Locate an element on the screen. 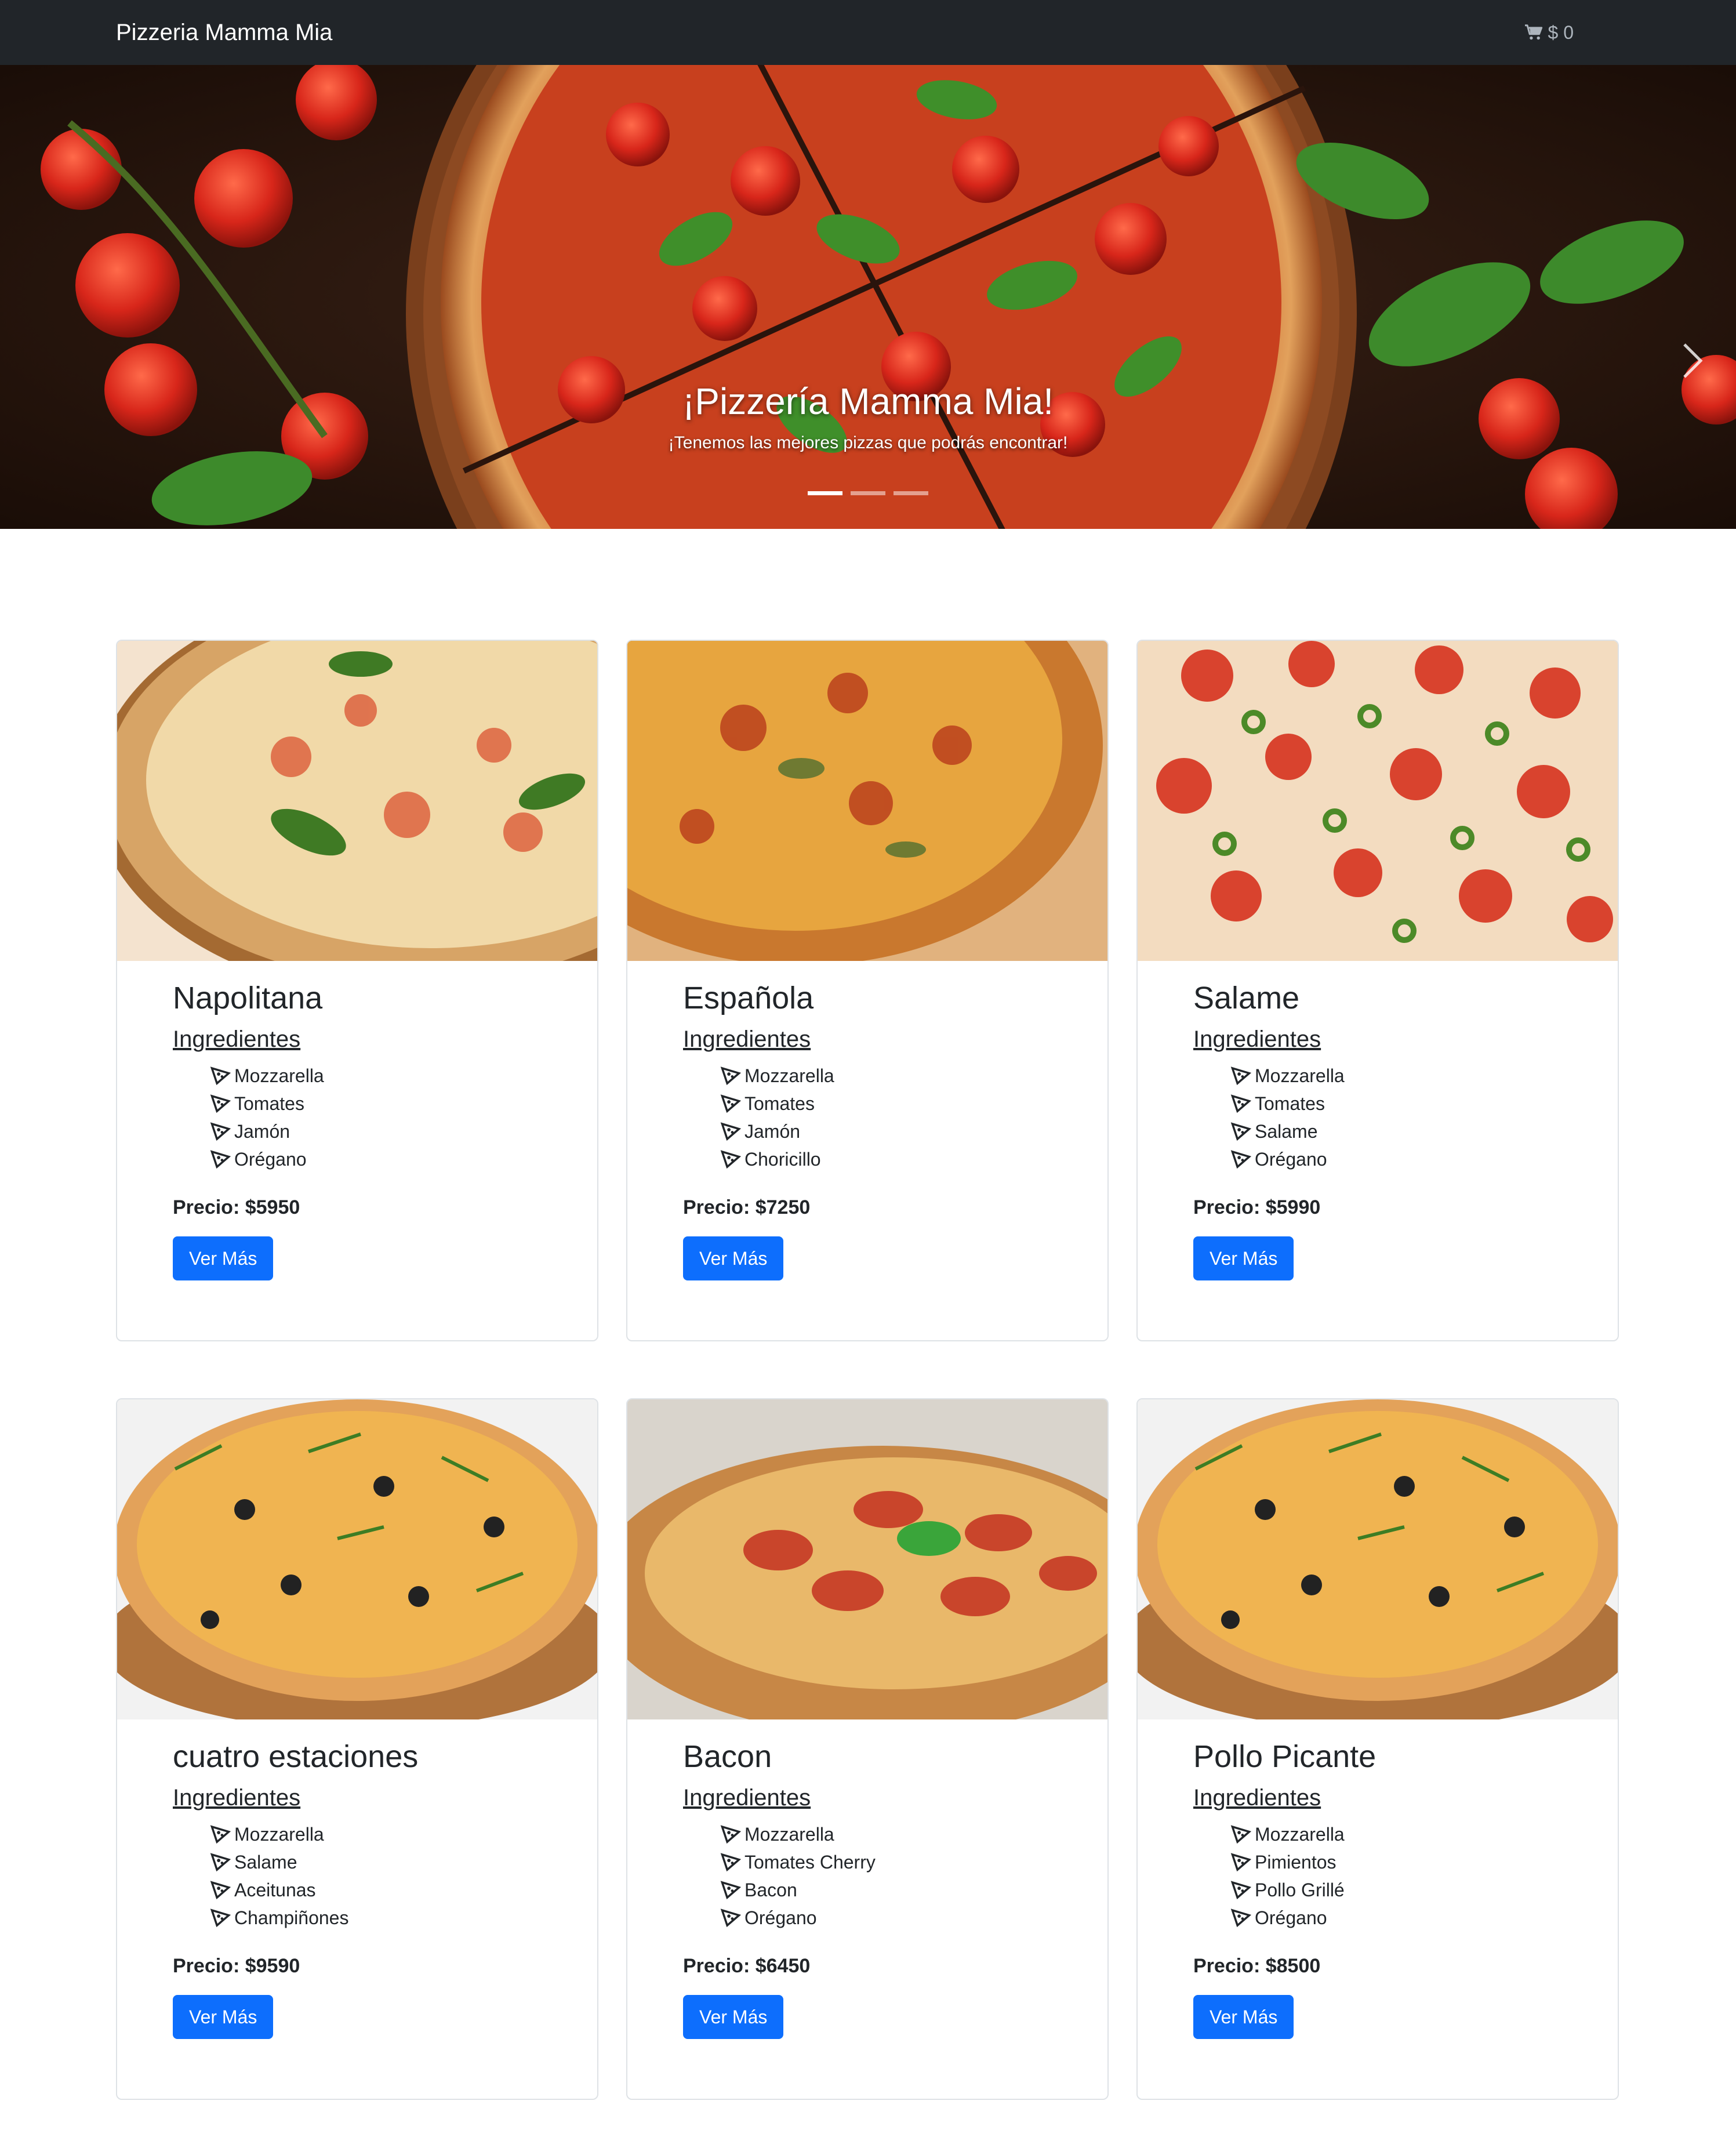 The height and width of the screenshot is (2155, 1736). shopping-cart-icon is located at coordinates (1533, 32).